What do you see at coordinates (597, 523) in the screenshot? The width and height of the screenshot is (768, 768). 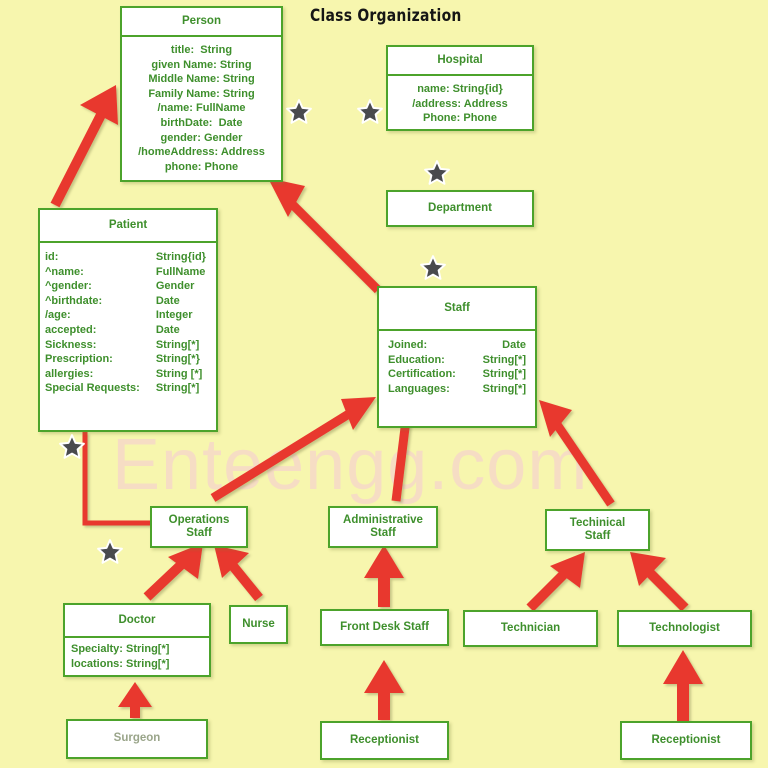 I see `class-name-line-1: Techinical` at bounding box center [597, 523].